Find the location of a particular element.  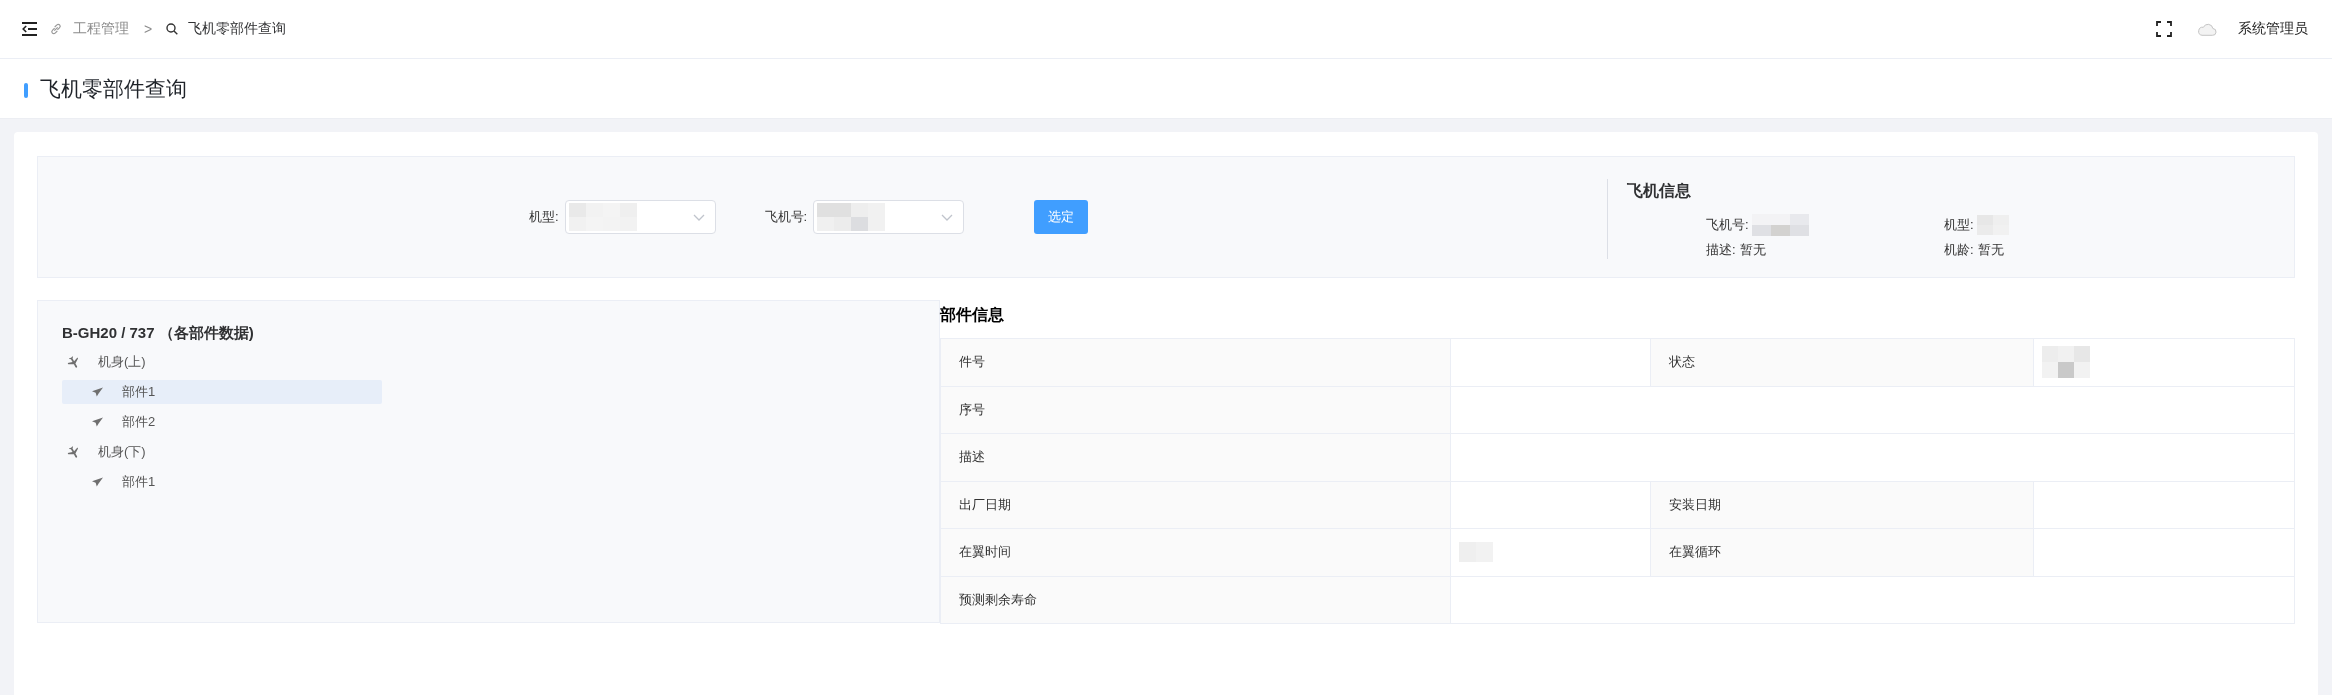

label-cell: 状态 is located at coordinates (1842, 362).